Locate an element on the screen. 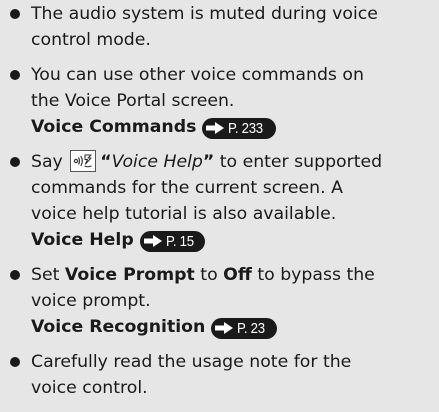 This screenshot has width=439, height=412. page-reference-number: P. 23 is located at coordinates (251, 328).